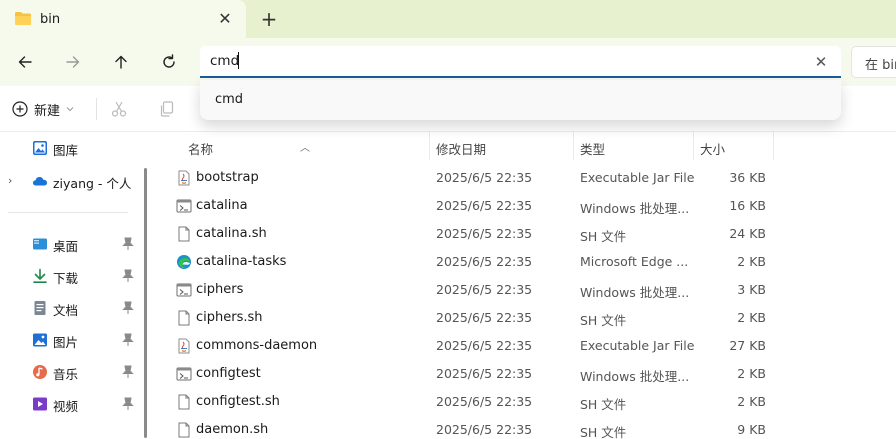 The width and height of the screenshot is (896, 439). Describe the element at coordinates (50, 19) in the screenshot. I see `tab-title: bin` at that location.